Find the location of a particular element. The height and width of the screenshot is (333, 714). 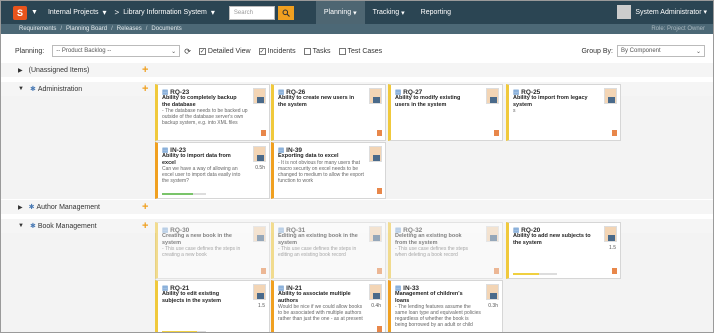

card-title: Ability to import from legacy system is located at coordinates (550, 101).